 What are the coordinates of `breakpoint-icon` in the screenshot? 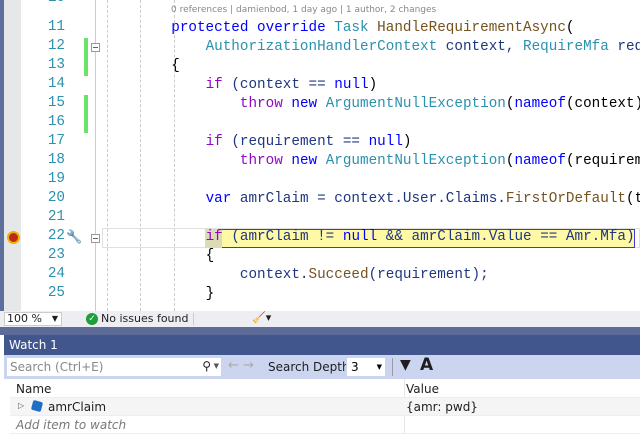 It's located at (13, 237).